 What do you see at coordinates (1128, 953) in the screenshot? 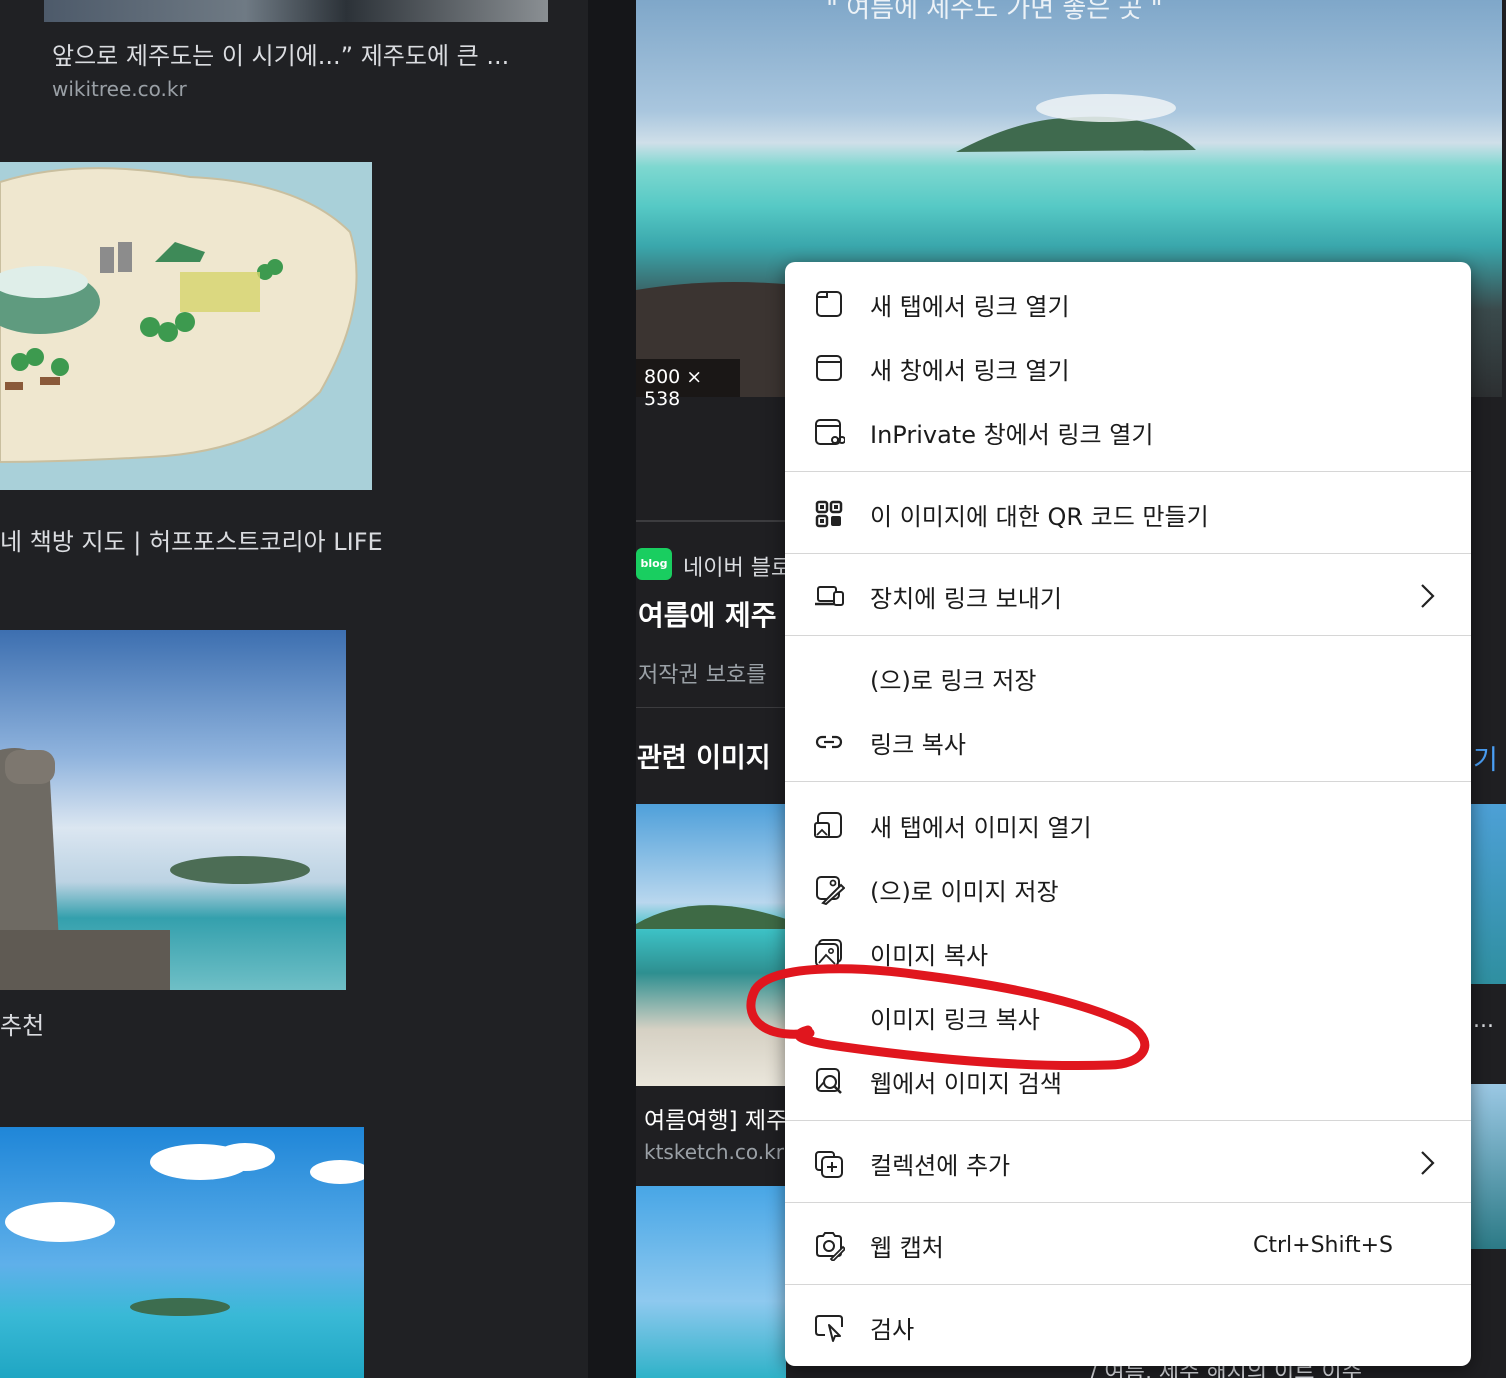
I see `menu-item-copy-image: 이미지 복사` at bounding box center [1128, 953].